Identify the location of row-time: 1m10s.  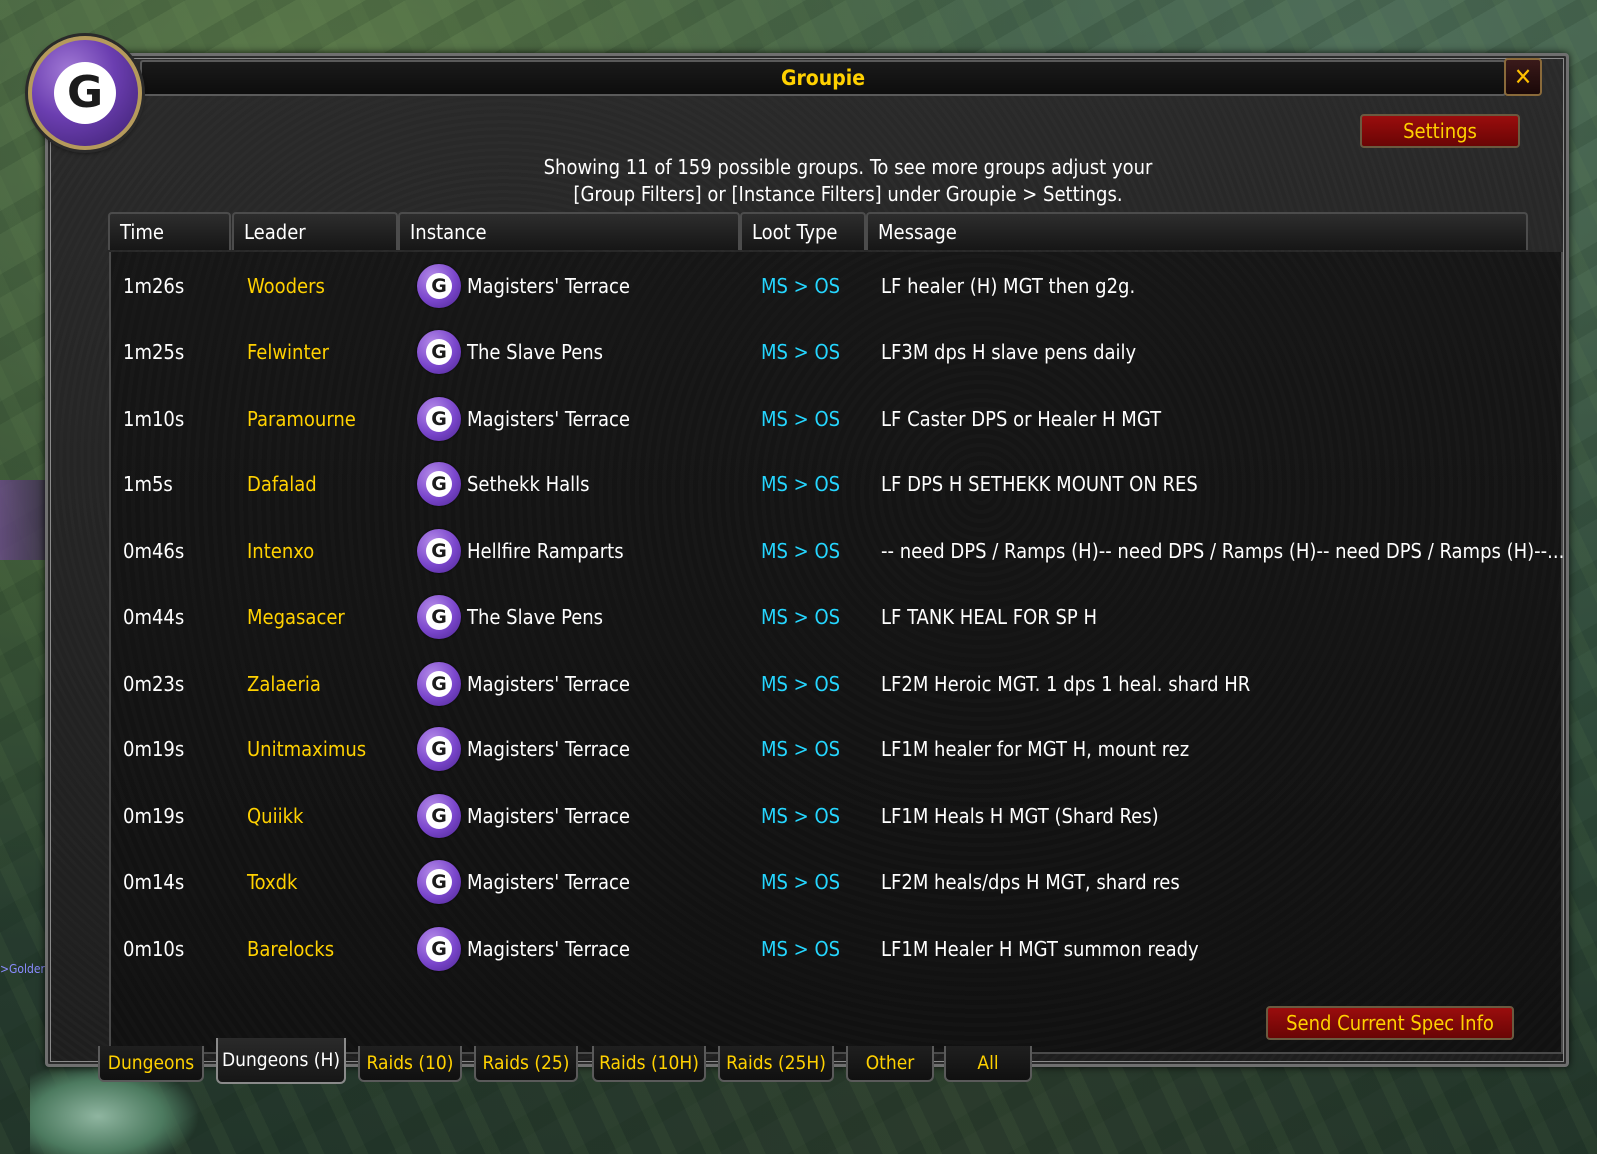
(154, 419).